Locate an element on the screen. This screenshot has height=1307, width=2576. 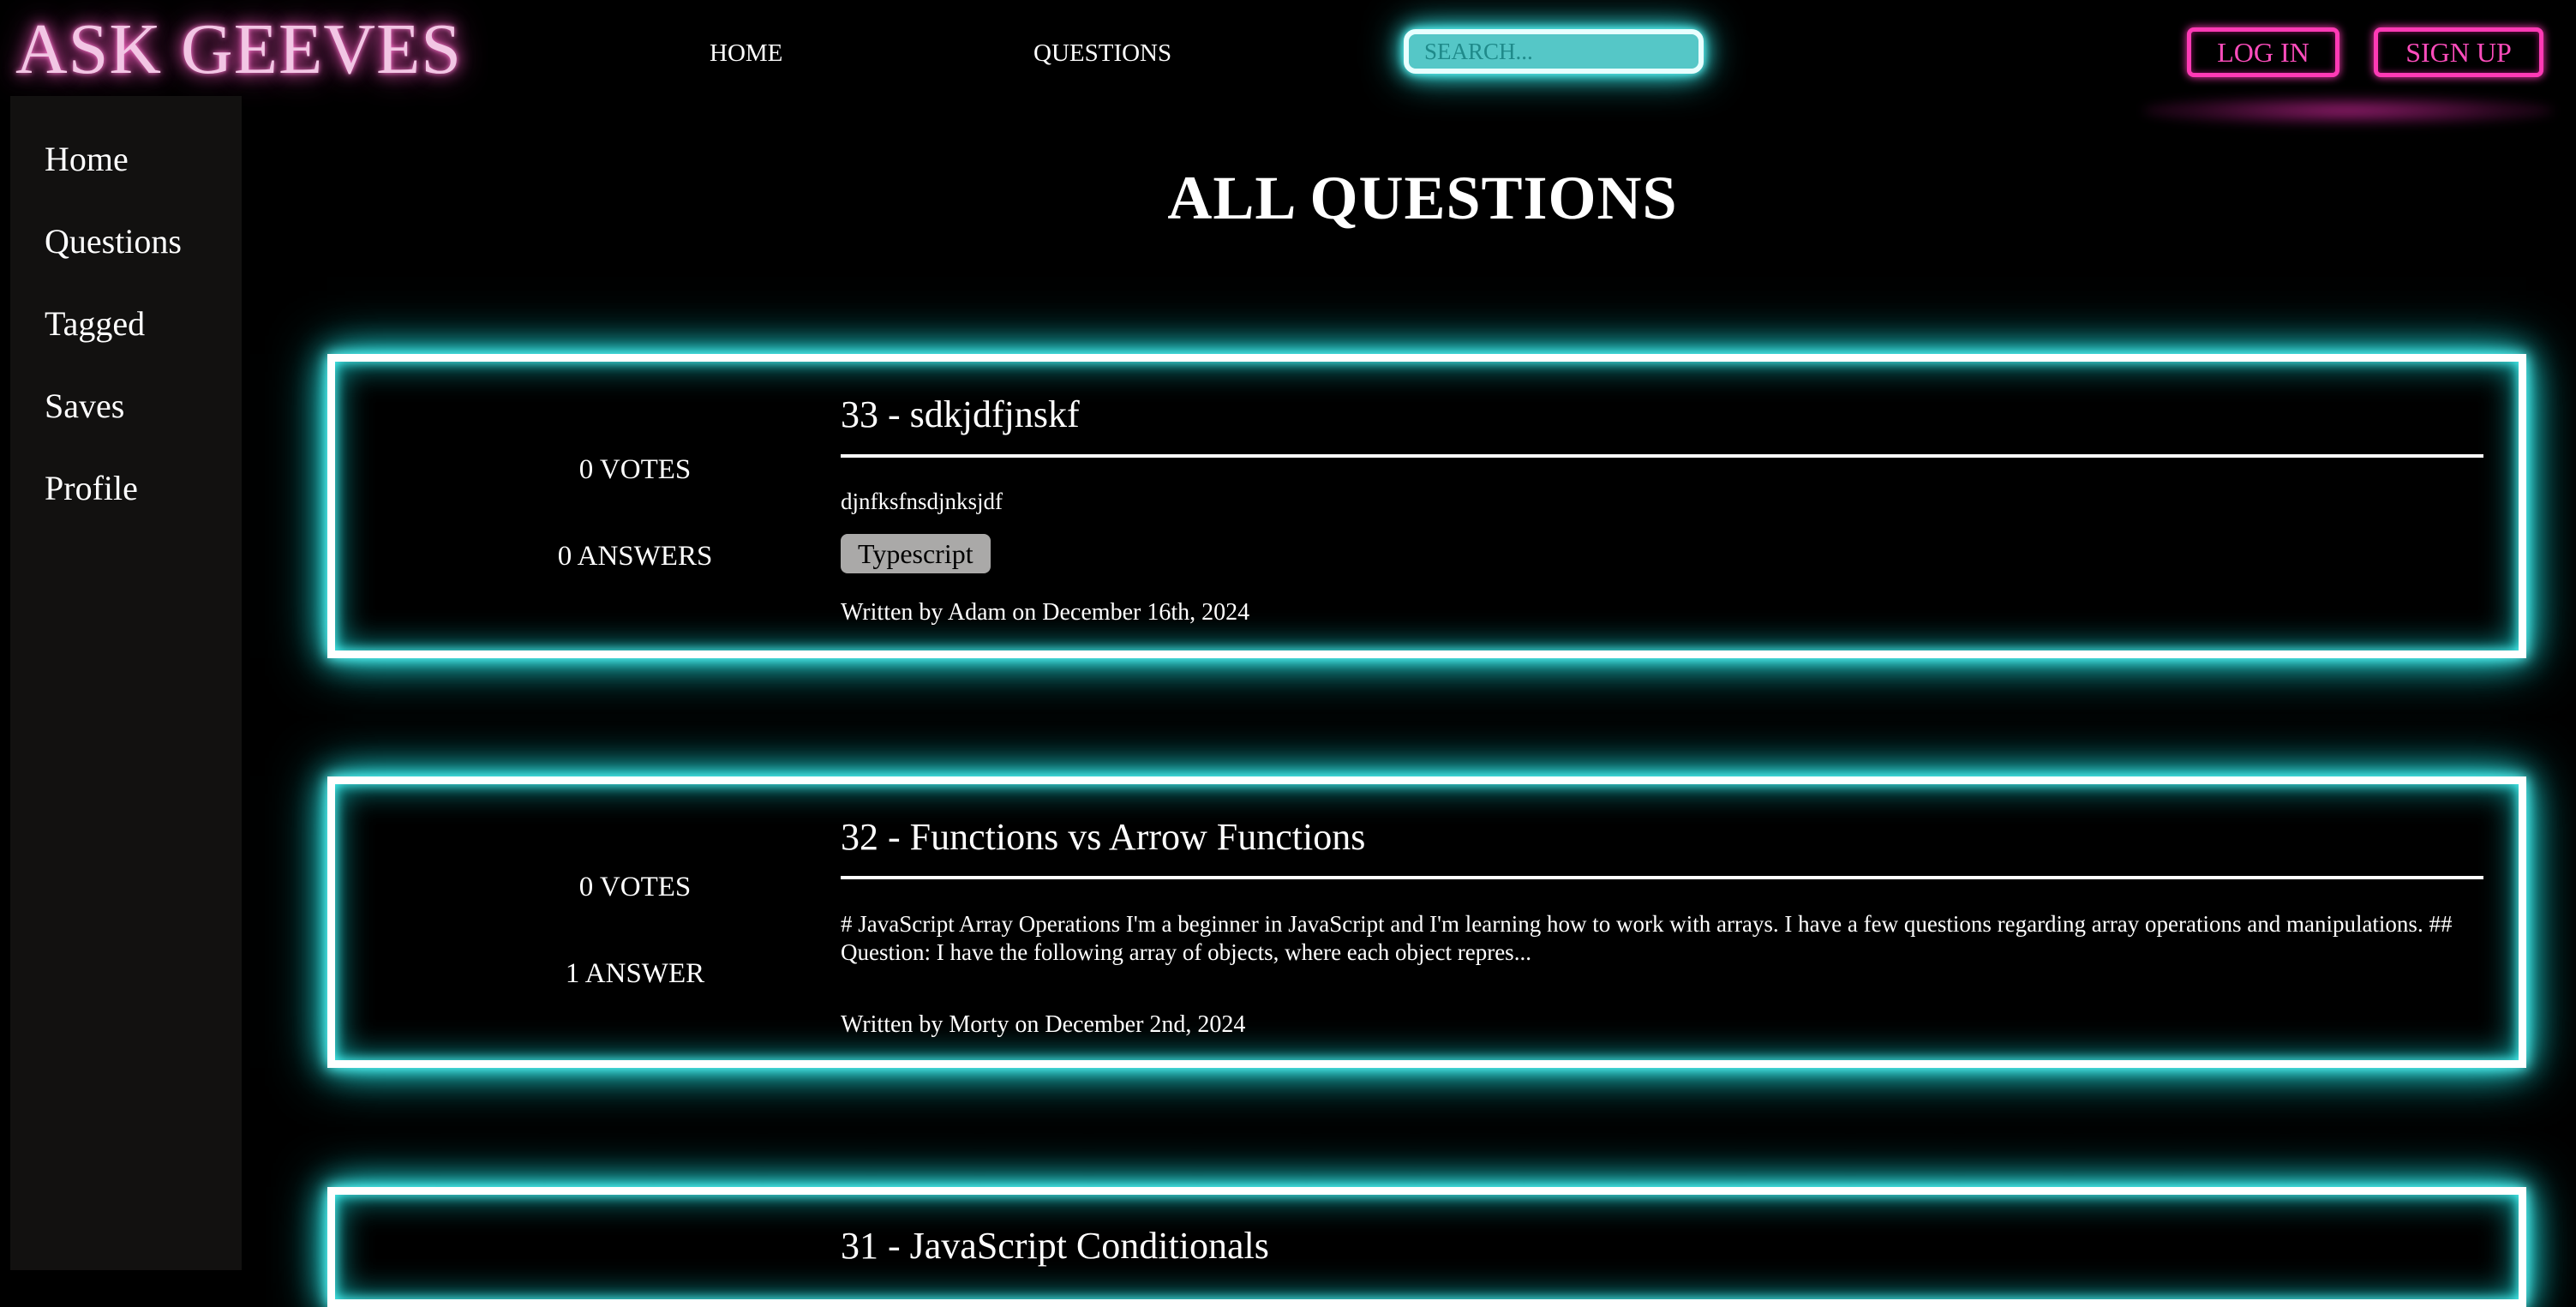
tag-badge: Typescript is located at coordinates (916, 553).